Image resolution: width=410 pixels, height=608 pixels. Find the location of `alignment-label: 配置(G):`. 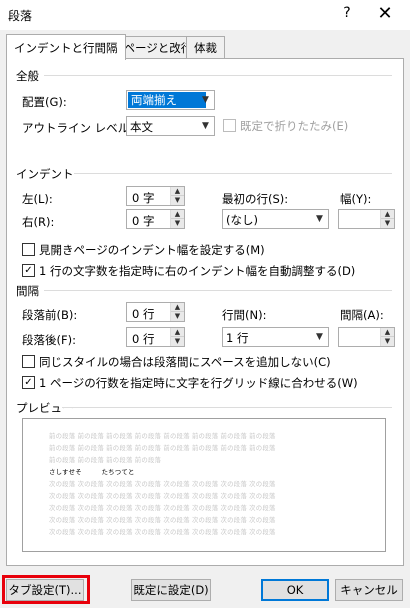

alignment-label: 配置(G): is located at coordinates (44, 102).